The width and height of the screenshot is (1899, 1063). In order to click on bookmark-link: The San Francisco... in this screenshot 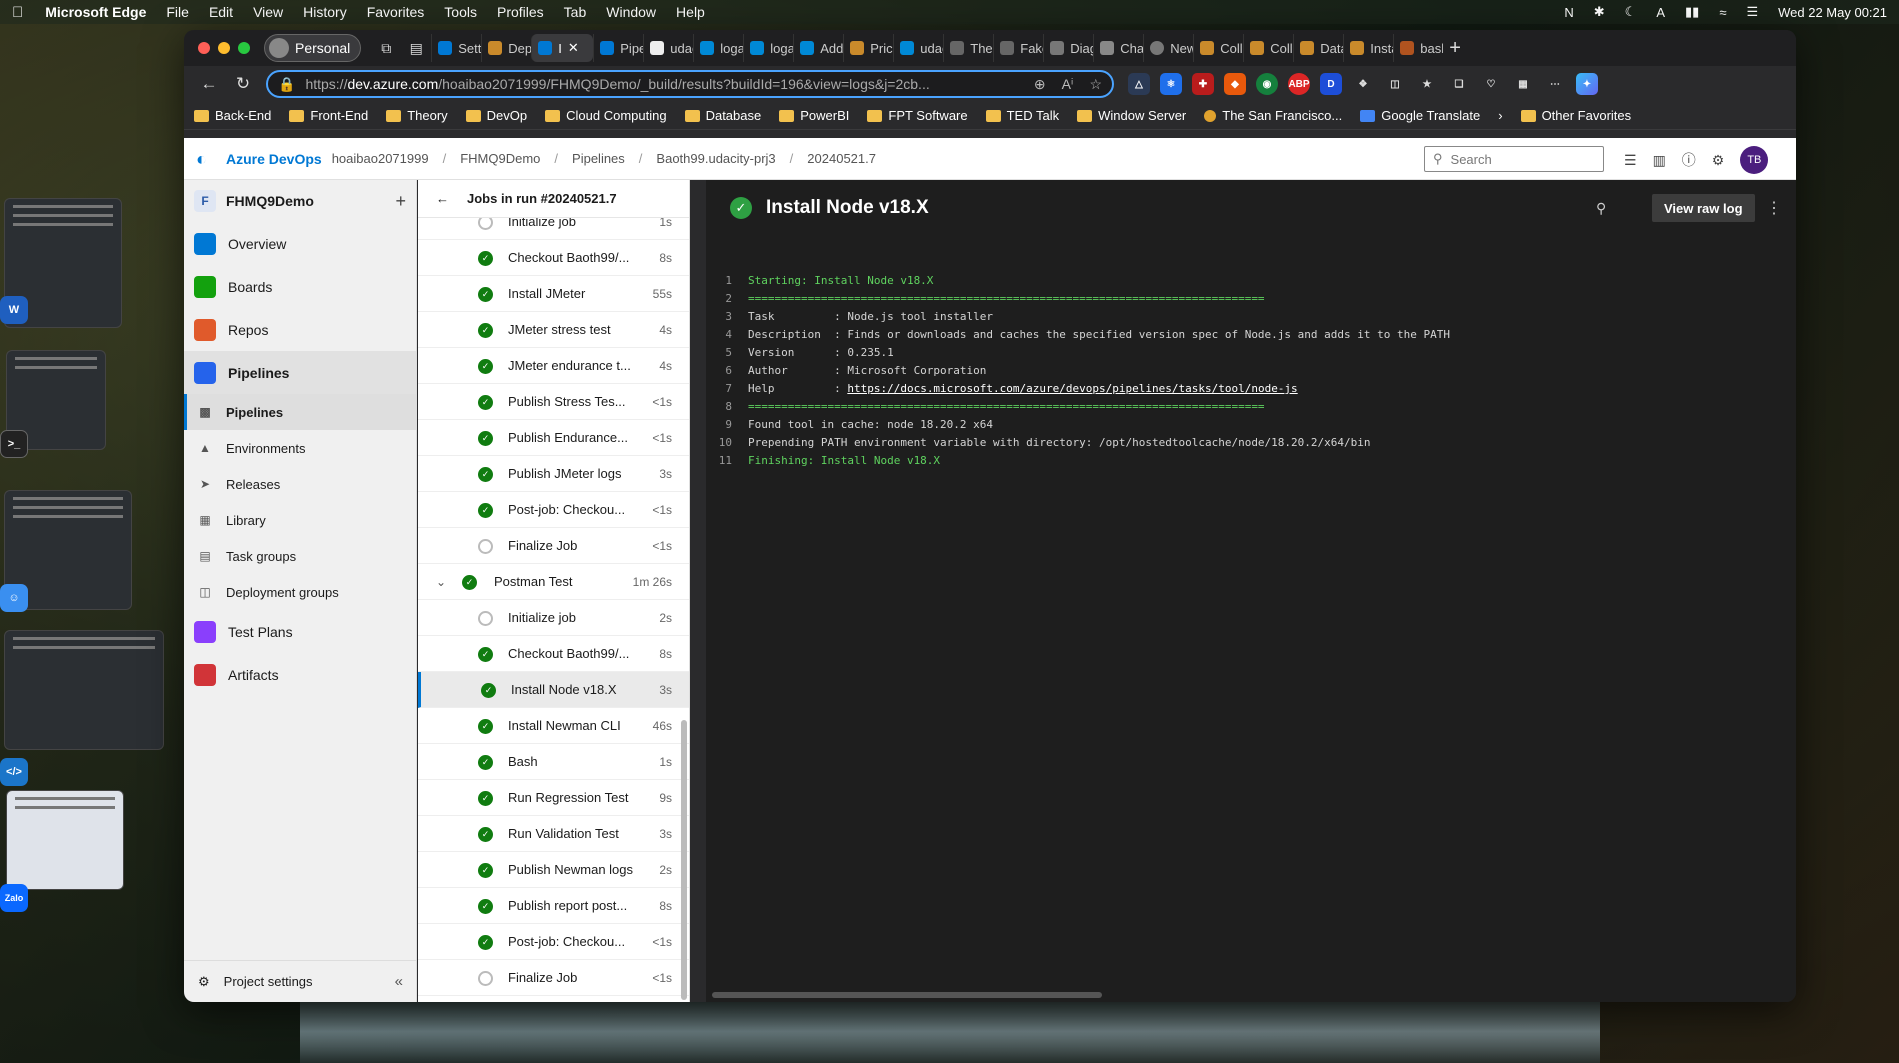, I will do `click(1273, 115)`.